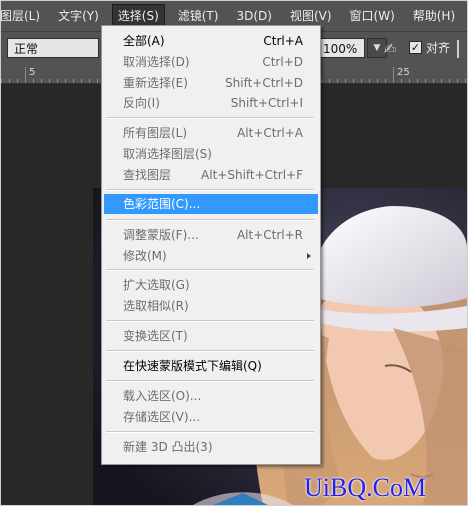 Image resolution: width=468 pixels, height=506 pixels. I want to click on menu-item-deselect-layers: 取消选择图层(S), so click(211, 154).